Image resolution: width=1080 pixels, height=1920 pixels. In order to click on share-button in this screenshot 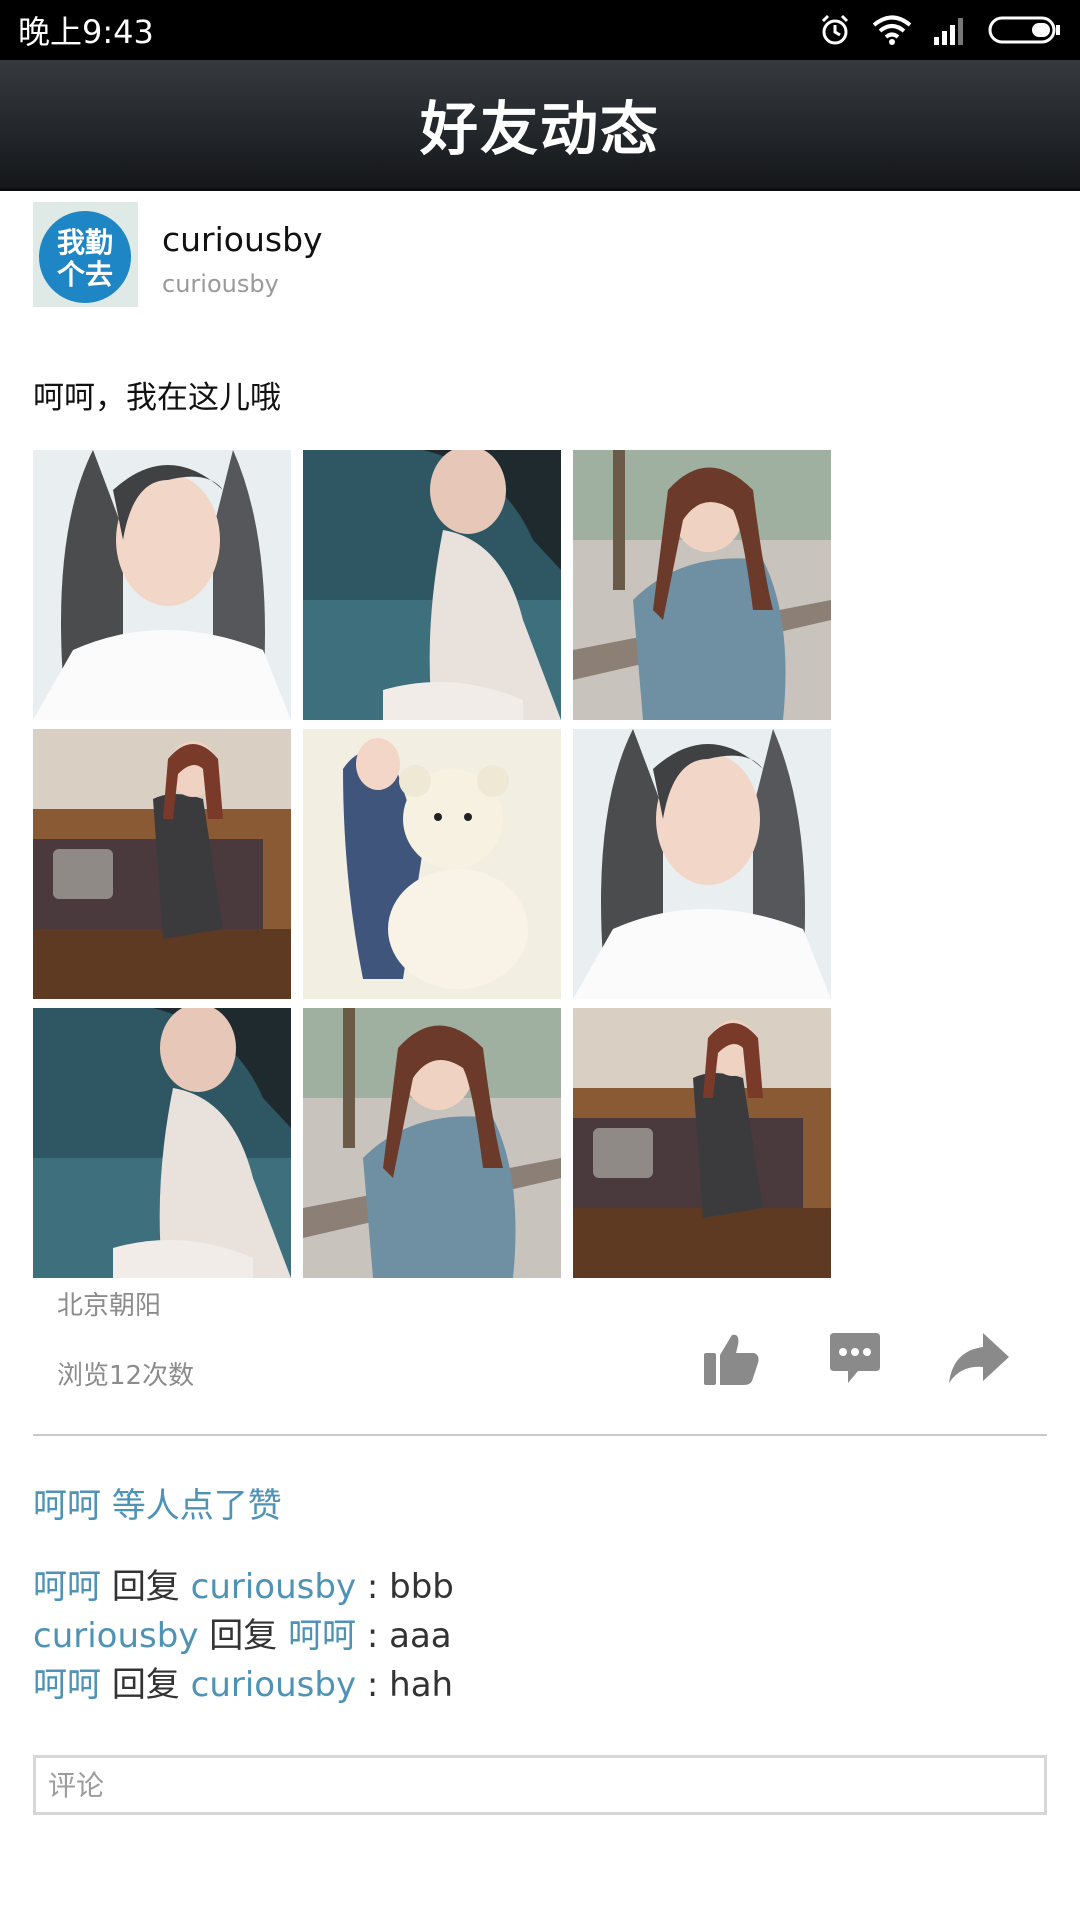, I will do `click(979, 1361)`.